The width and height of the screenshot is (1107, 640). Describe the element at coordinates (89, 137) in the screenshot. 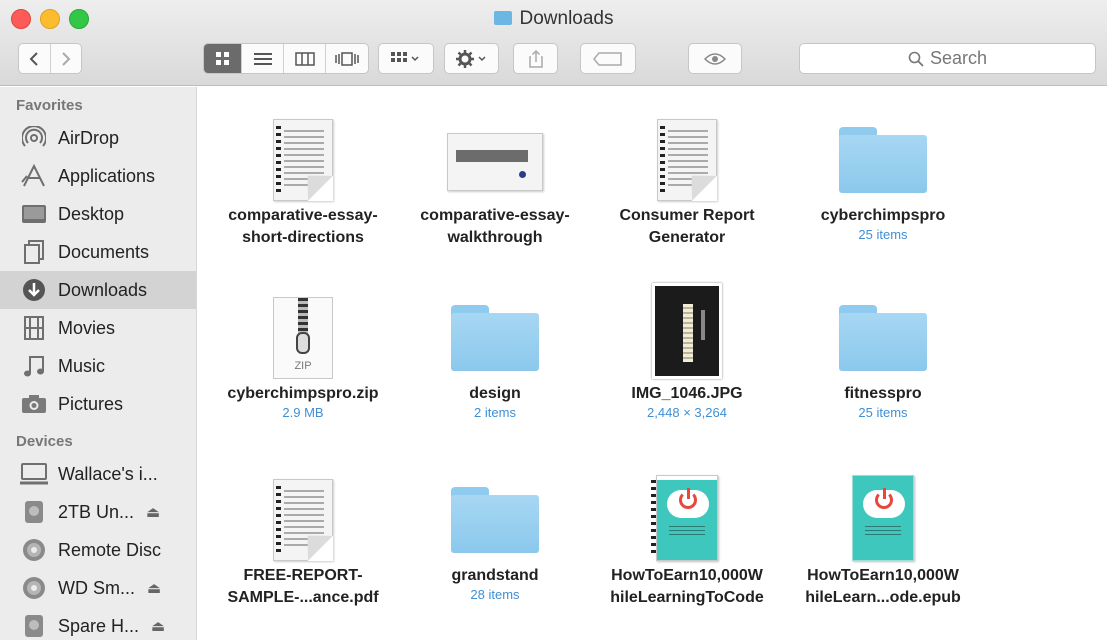

I see `sidebar-item-label: AirDrop` at that location.